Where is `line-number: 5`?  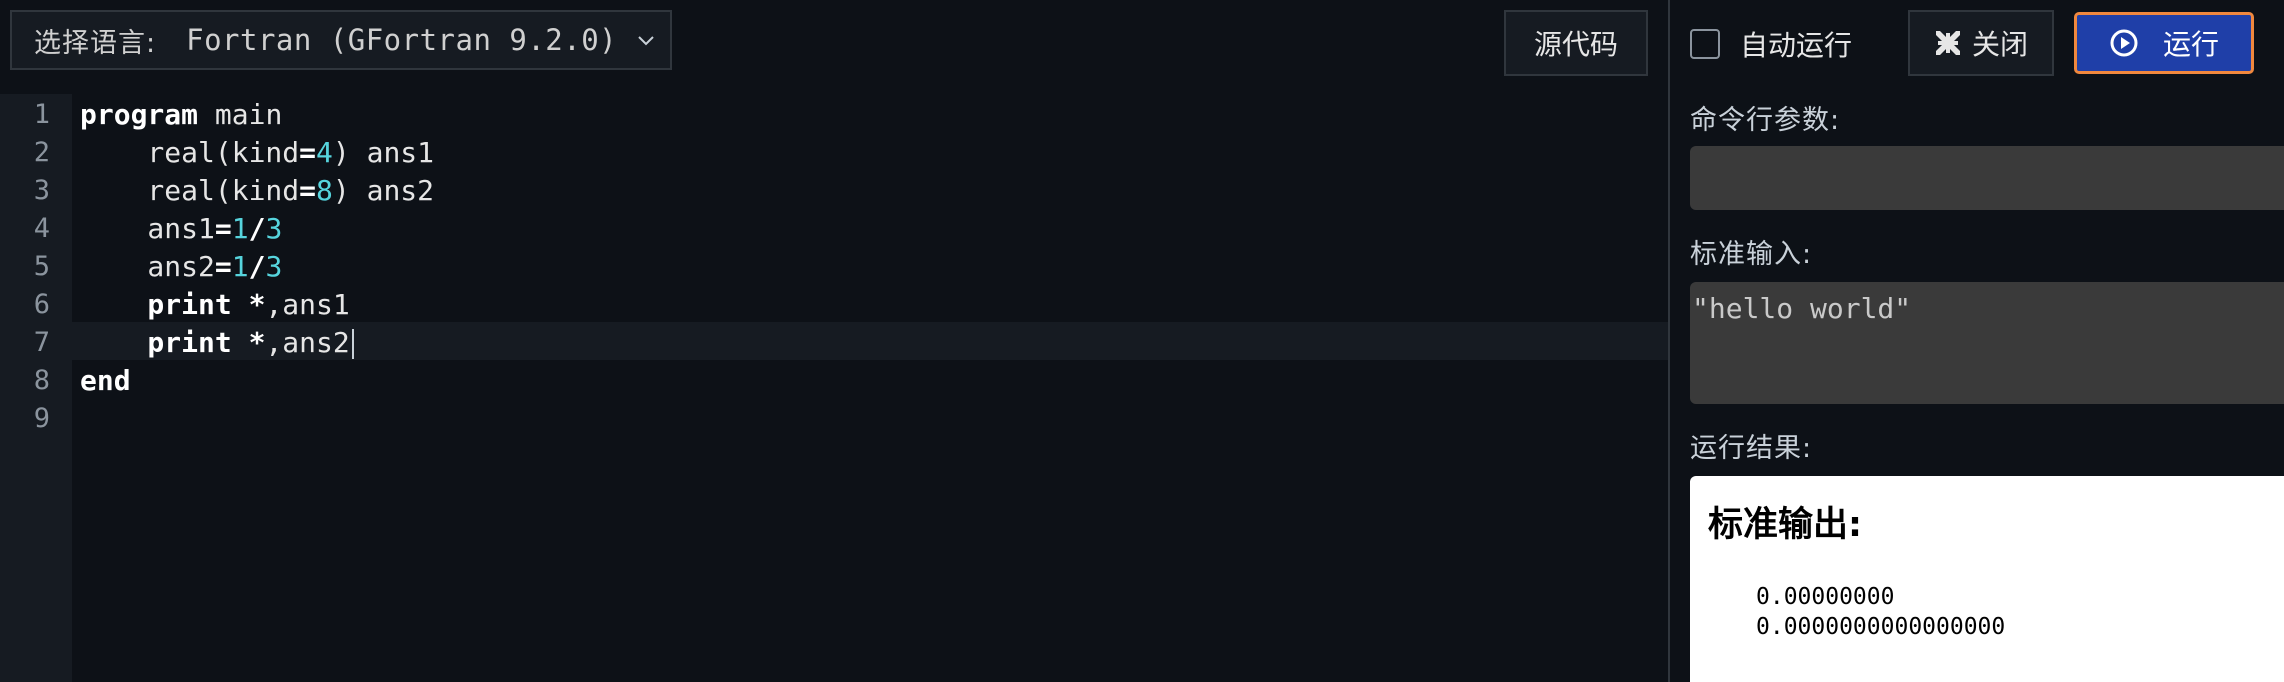 line-number: 5 is located at coordinates (41, 266).